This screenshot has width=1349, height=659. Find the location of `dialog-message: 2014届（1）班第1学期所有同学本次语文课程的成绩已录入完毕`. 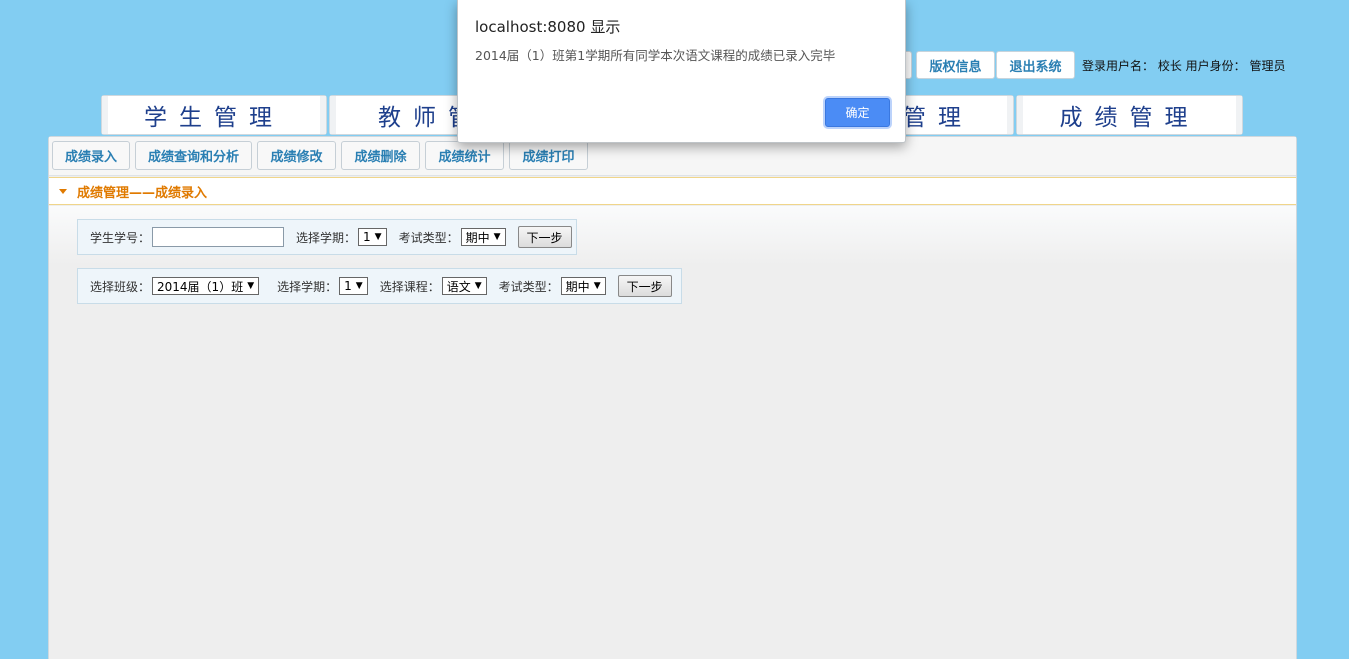

dialog-message: 2014届（1）班第1学期所有同学本次语文课程的成绩已录入完毕 is located at coordinates (655, 55).